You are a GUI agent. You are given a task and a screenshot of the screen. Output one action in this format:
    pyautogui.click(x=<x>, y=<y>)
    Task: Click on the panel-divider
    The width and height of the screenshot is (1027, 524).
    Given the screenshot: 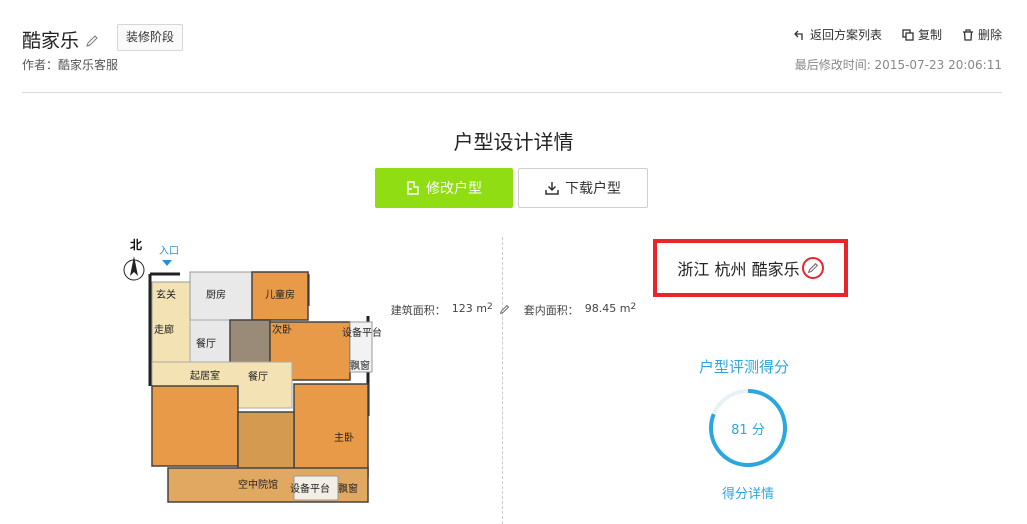 What is the action you would take?
    pyautogui.click(x=502, y=380)
    